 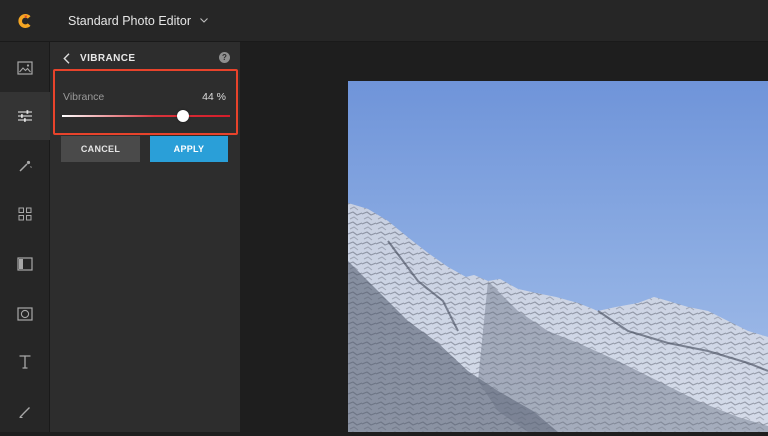 I want to click on brand-logo-icon, so click(x=25, y=21).